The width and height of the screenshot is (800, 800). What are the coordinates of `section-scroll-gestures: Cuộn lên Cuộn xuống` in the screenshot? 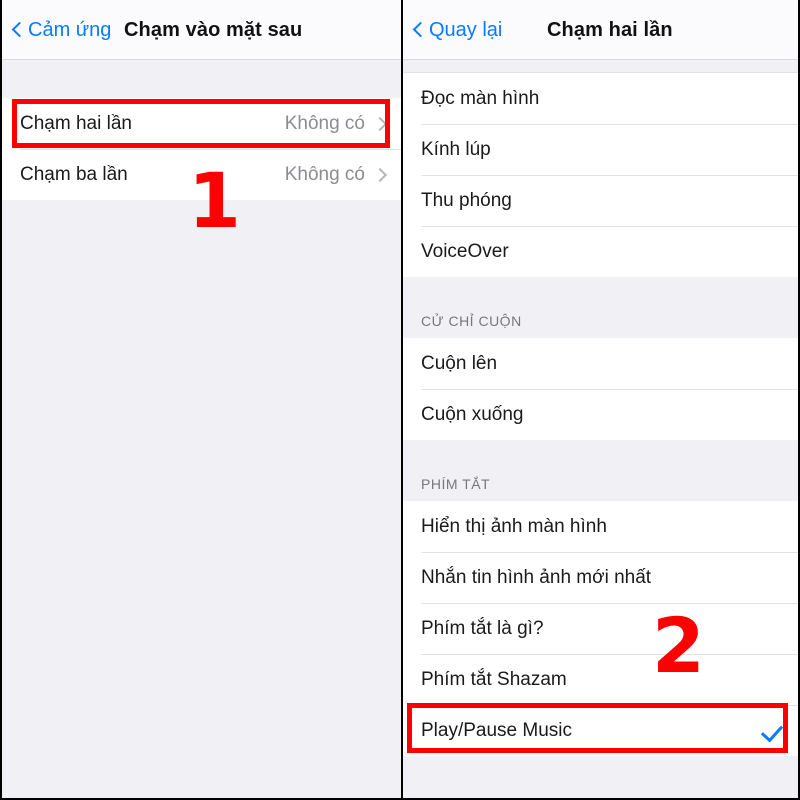 It's located at (600, 389).